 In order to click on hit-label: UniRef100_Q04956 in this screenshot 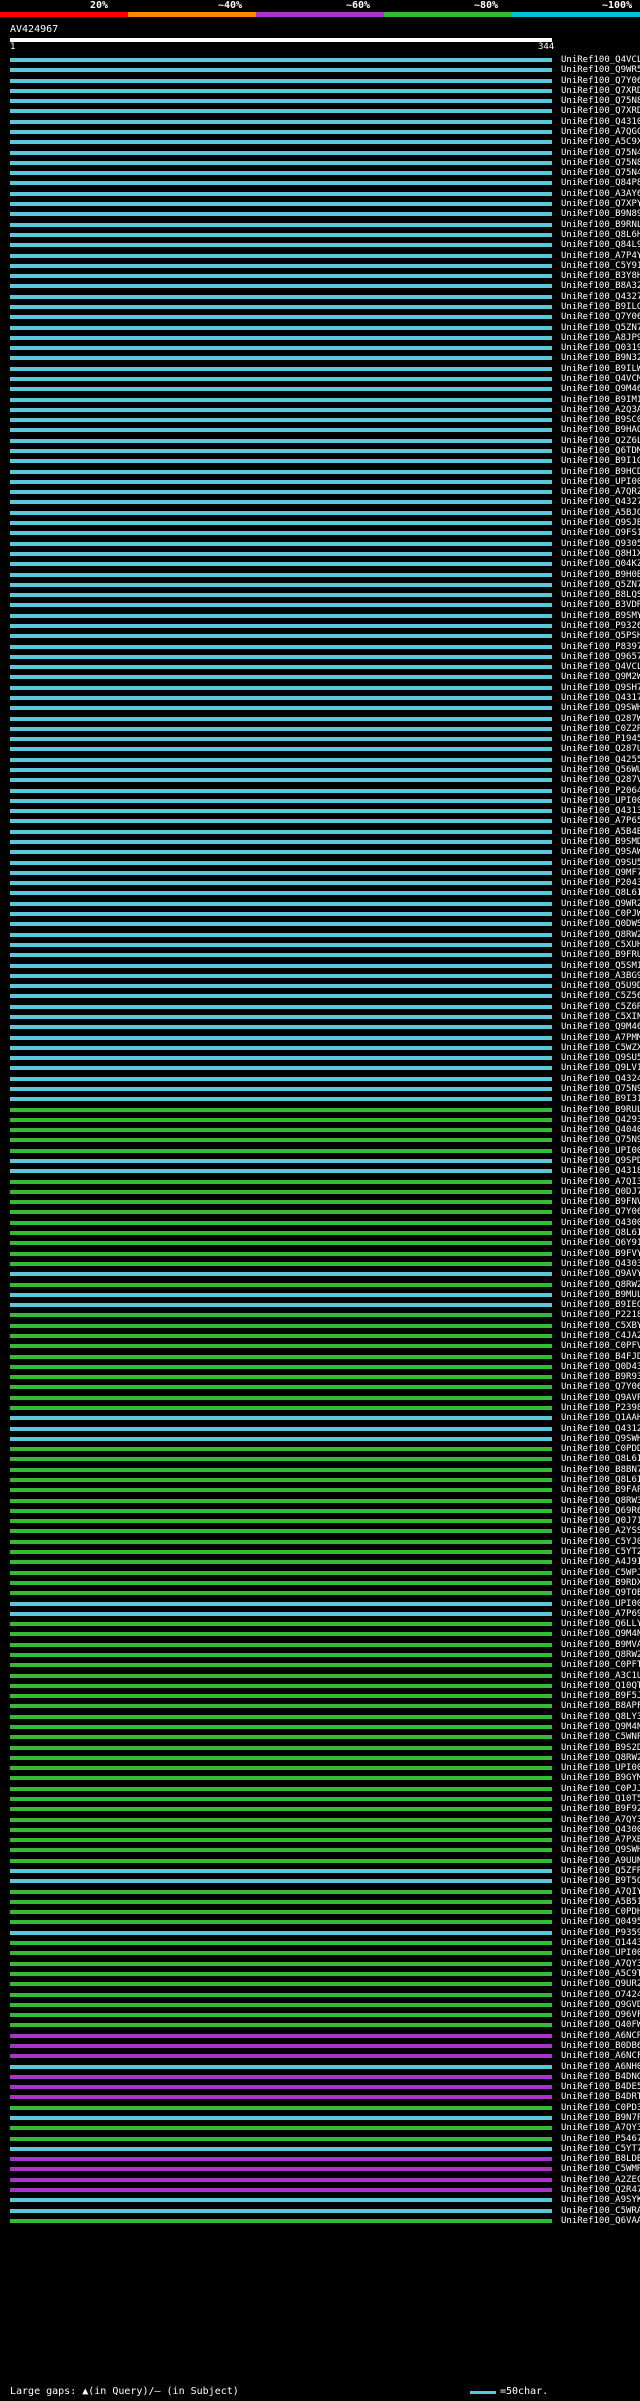, I will do `click(600, 1922)`.